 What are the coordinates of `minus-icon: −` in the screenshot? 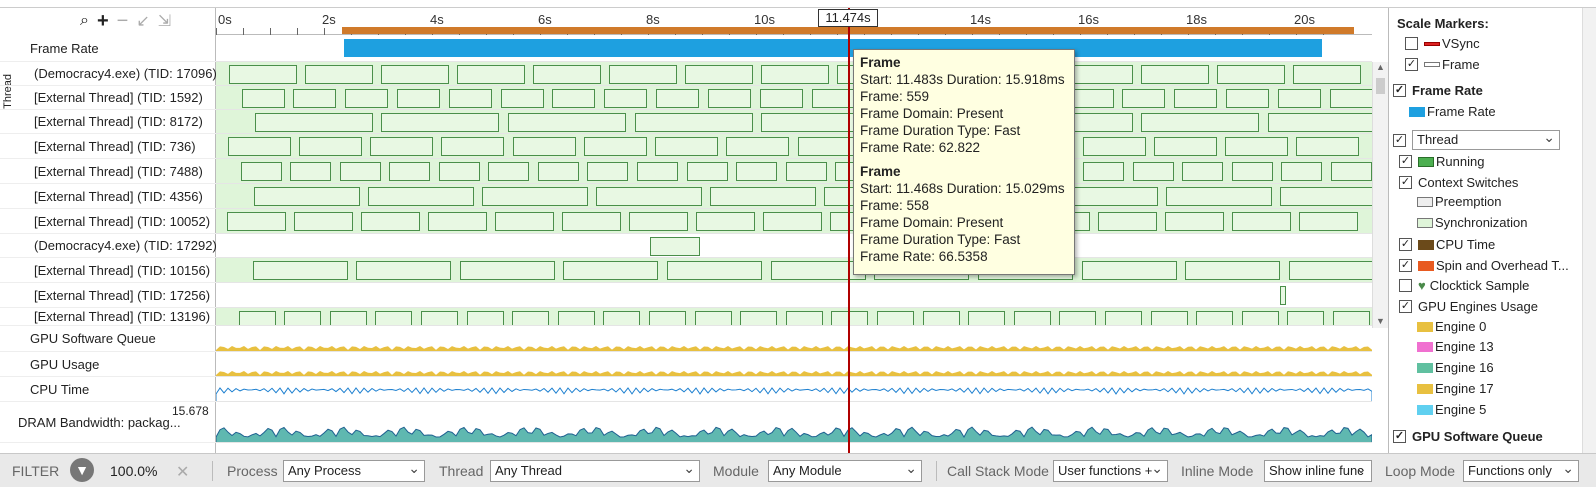 It's located at (123, 21).